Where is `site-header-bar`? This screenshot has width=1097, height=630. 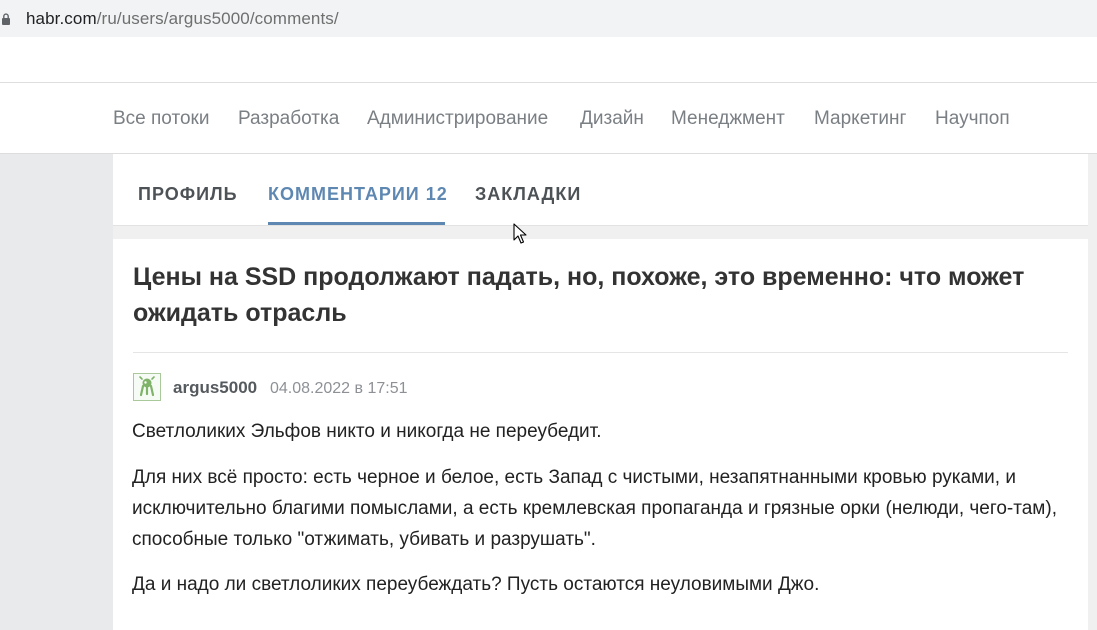
site-header-bar is located at coordinates (548, 60).